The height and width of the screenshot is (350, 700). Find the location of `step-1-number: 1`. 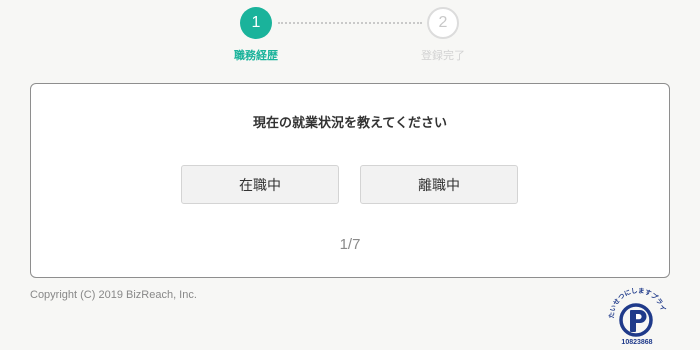

step-1-number: 1 is located at coordinates (256, 22).